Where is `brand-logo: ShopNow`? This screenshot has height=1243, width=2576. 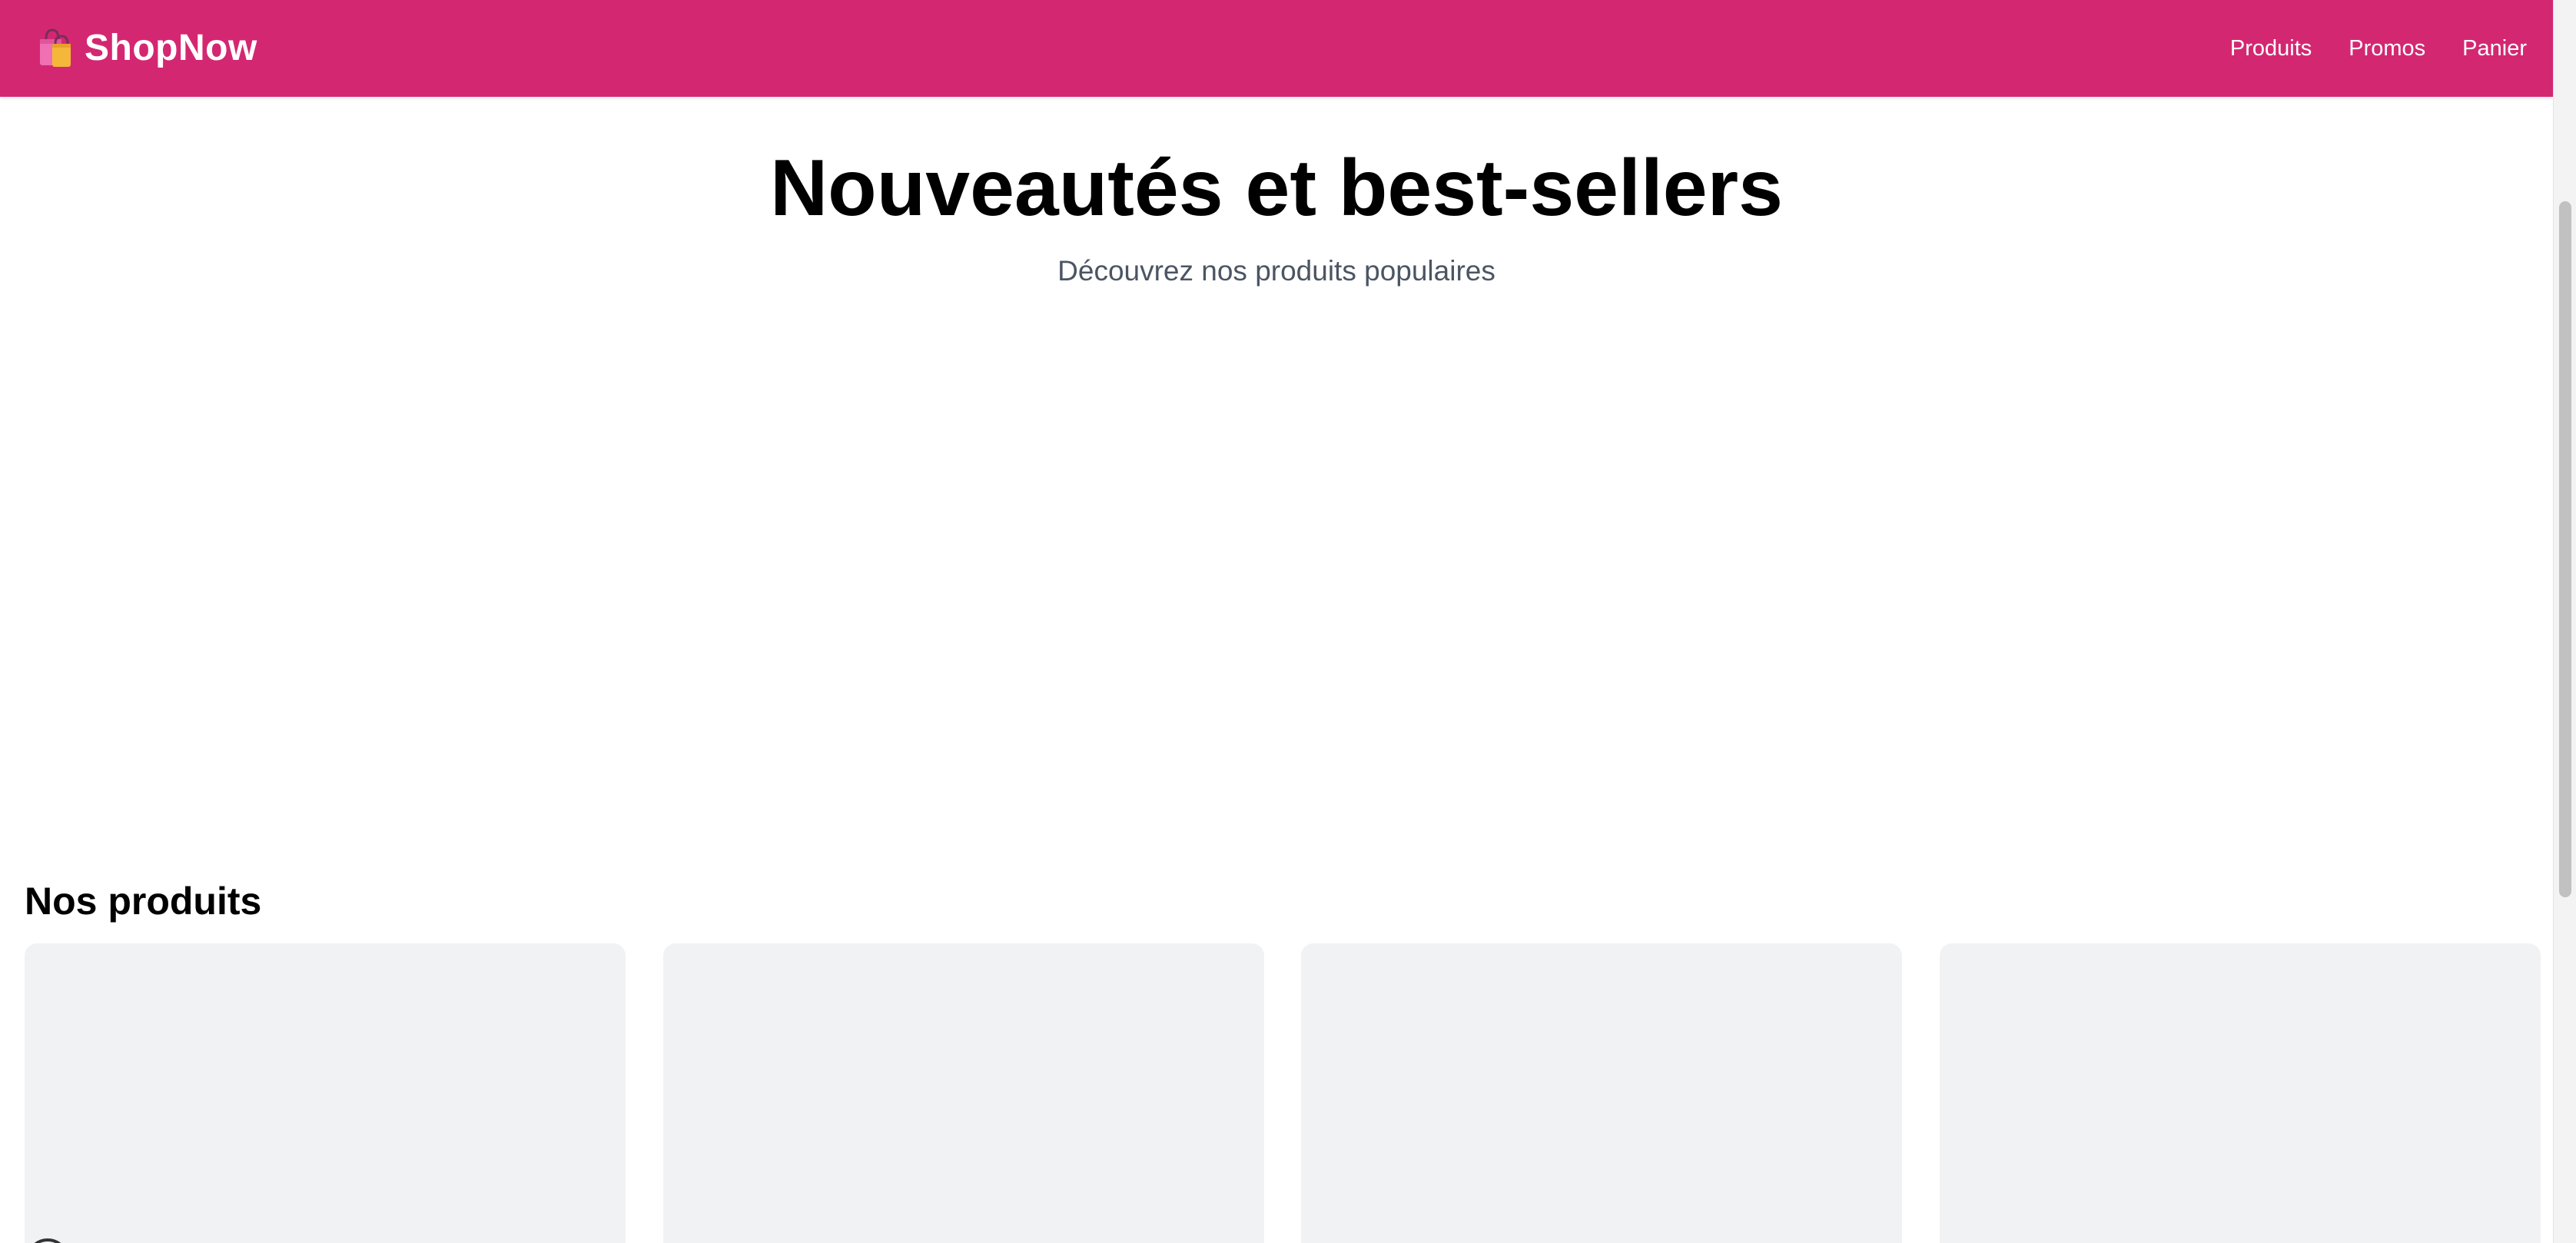 brand-logo: ShopNow is located at coordinates (146, 47).